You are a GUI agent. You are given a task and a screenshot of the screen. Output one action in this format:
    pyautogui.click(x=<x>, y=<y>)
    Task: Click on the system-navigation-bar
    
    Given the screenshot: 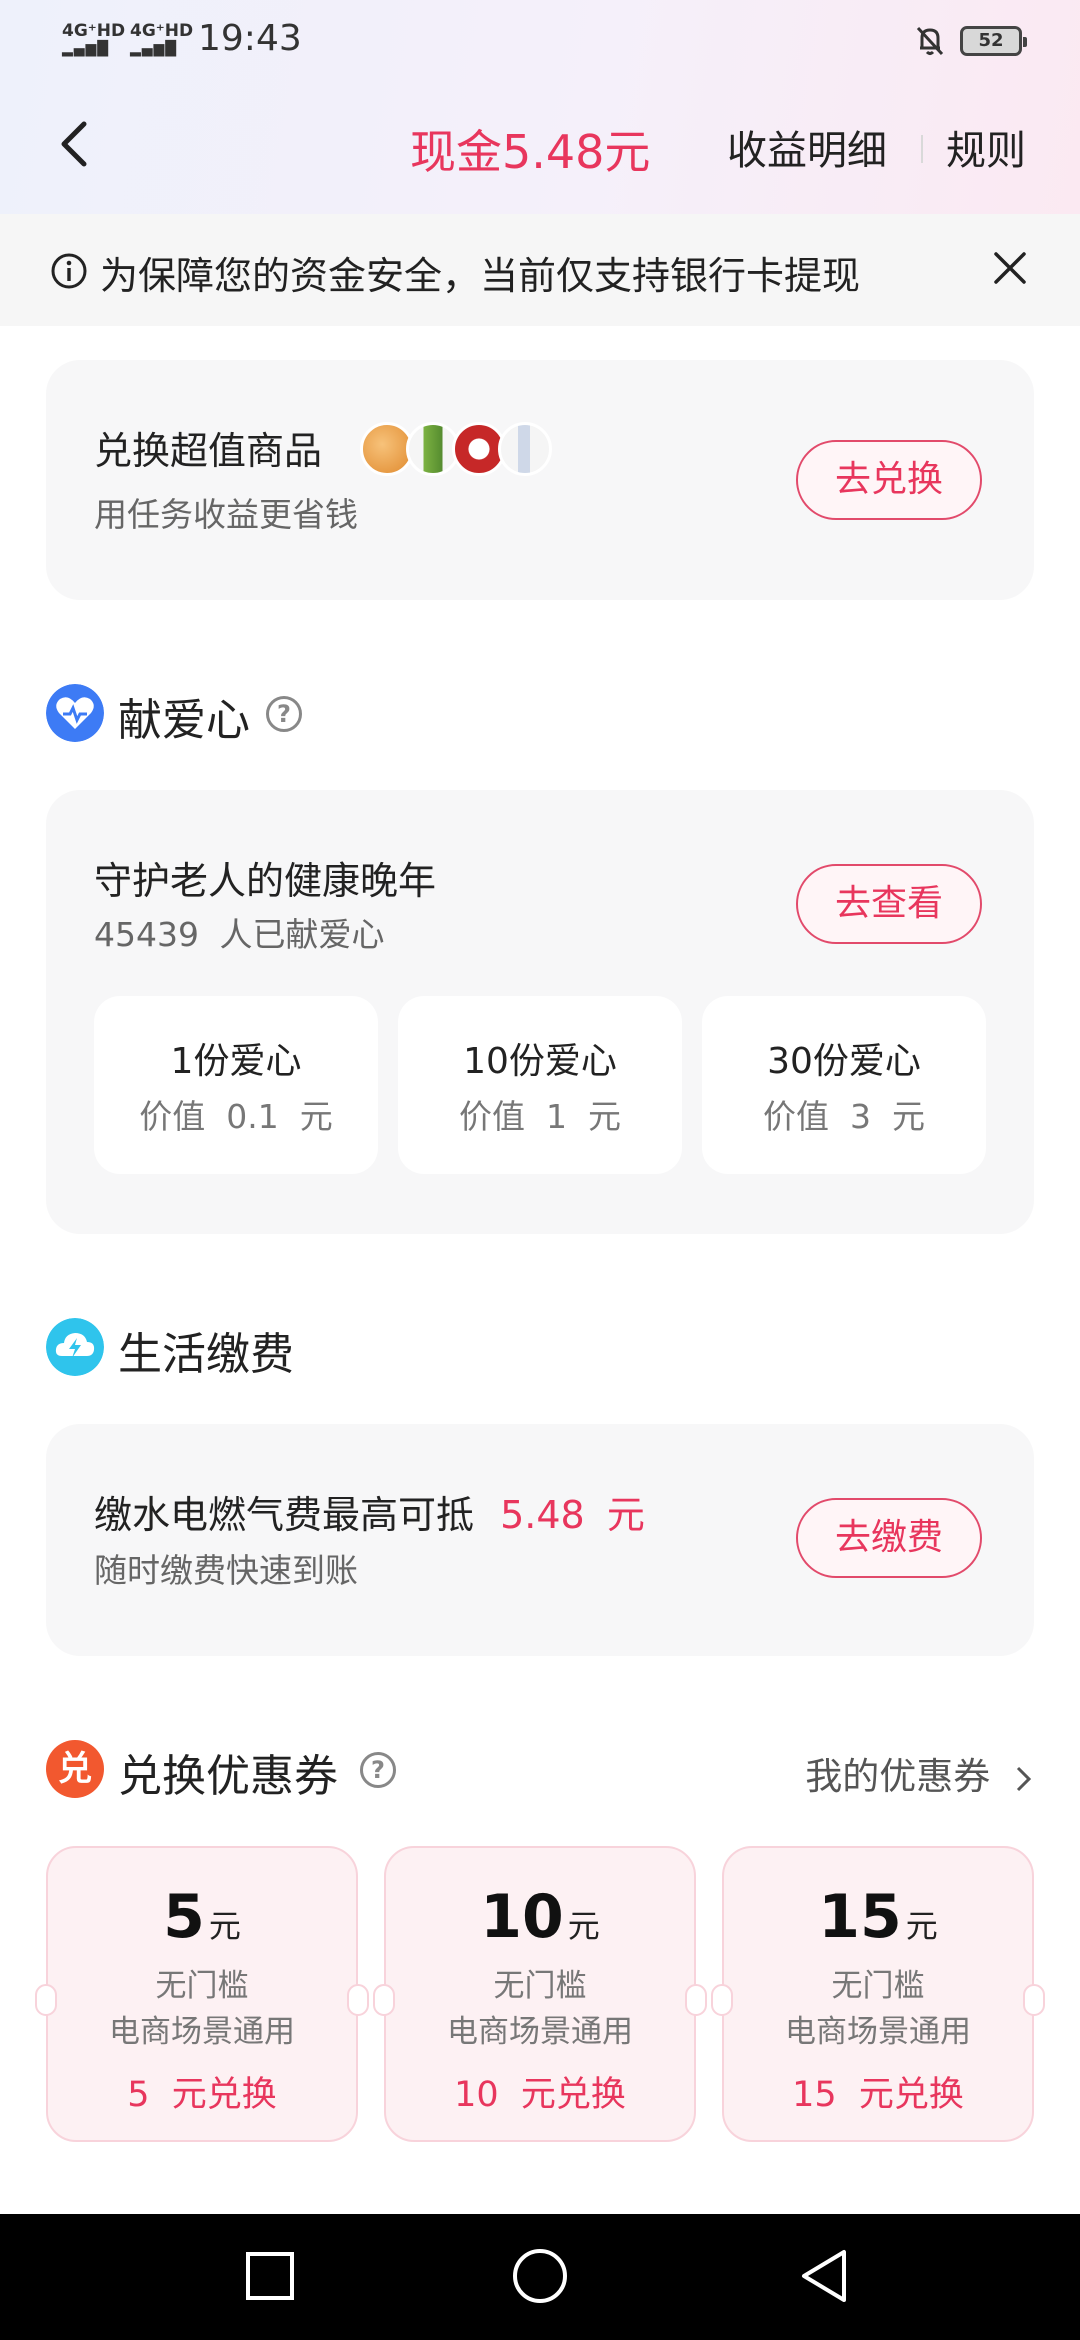 What is the action you would take?
    pyautogui.click(x=540, y=2277)
    